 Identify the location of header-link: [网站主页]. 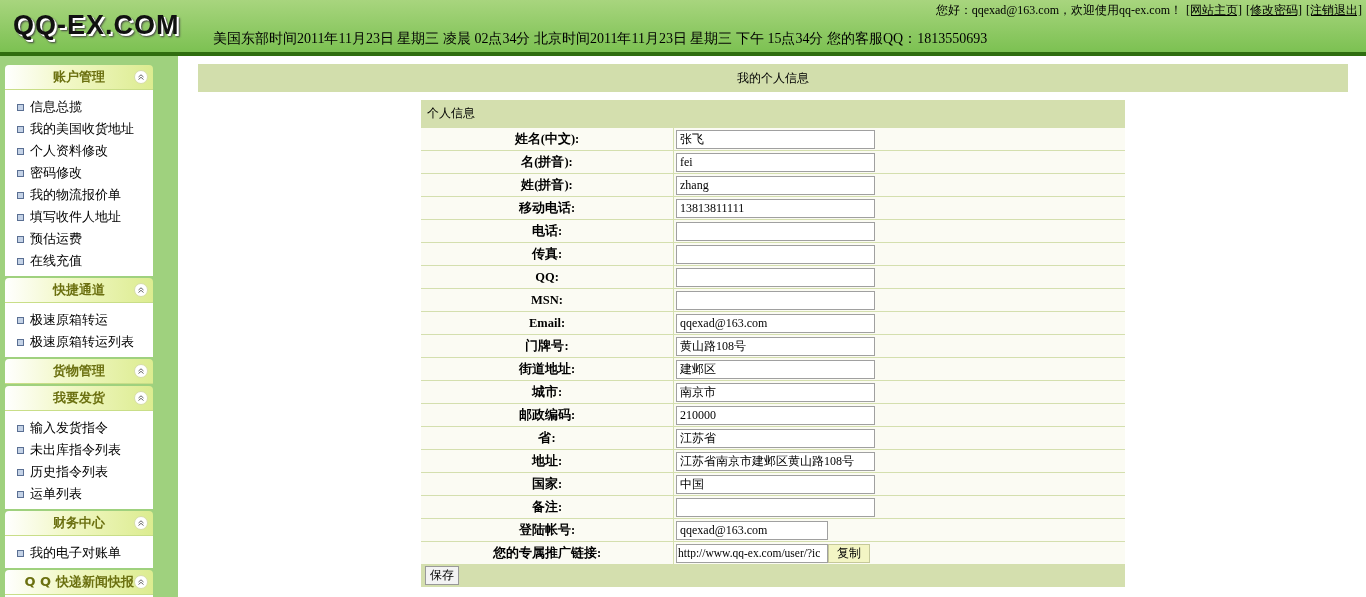
(1214, 10).